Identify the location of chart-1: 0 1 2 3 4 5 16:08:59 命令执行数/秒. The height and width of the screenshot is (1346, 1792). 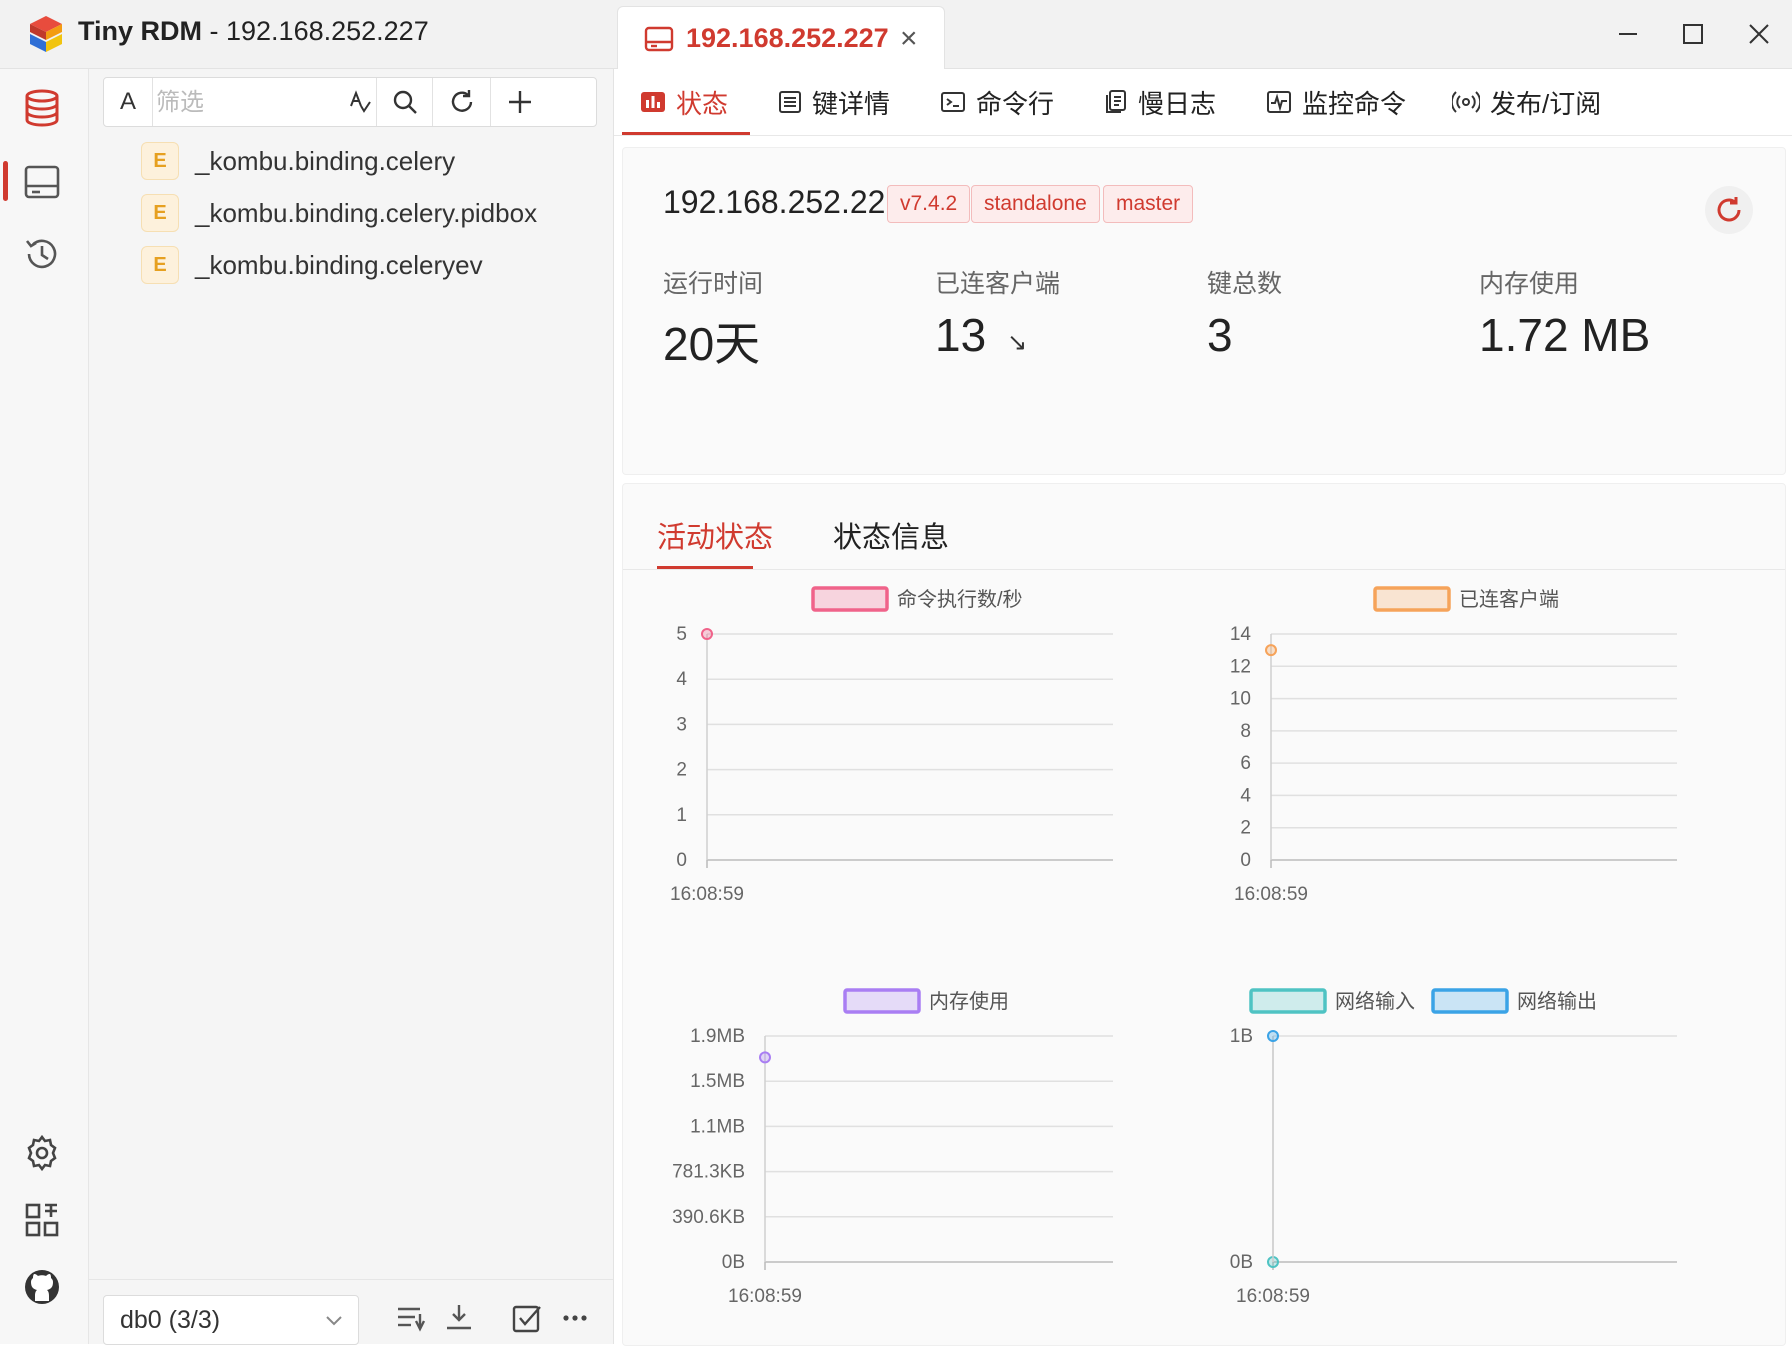
(891, 745).